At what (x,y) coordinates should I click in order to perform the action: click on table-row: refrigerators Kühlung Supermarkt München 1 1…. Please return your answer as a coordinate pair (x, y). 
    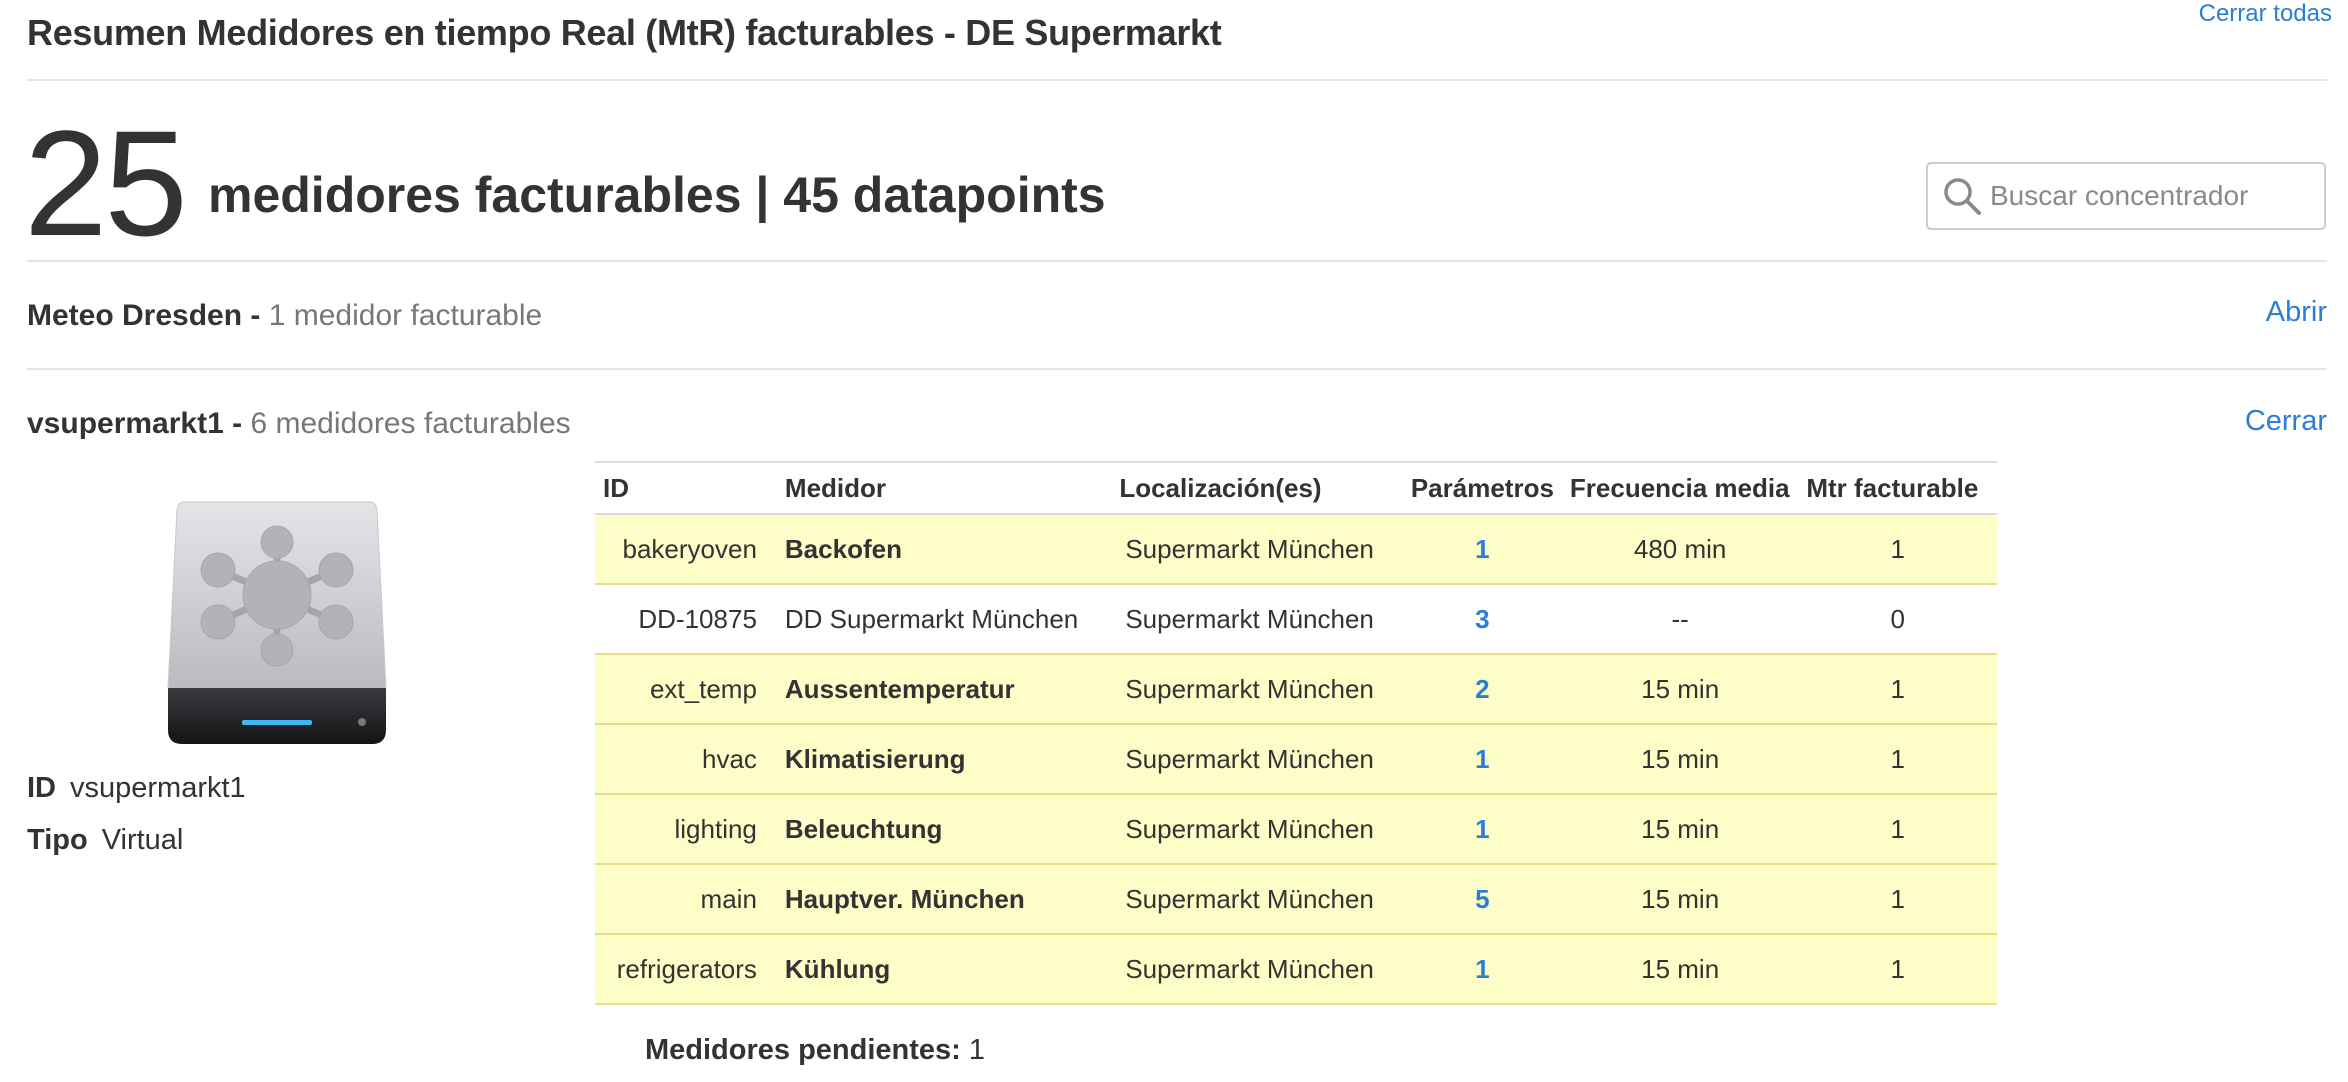
    Looking at the image, I should click on (1296, 969).